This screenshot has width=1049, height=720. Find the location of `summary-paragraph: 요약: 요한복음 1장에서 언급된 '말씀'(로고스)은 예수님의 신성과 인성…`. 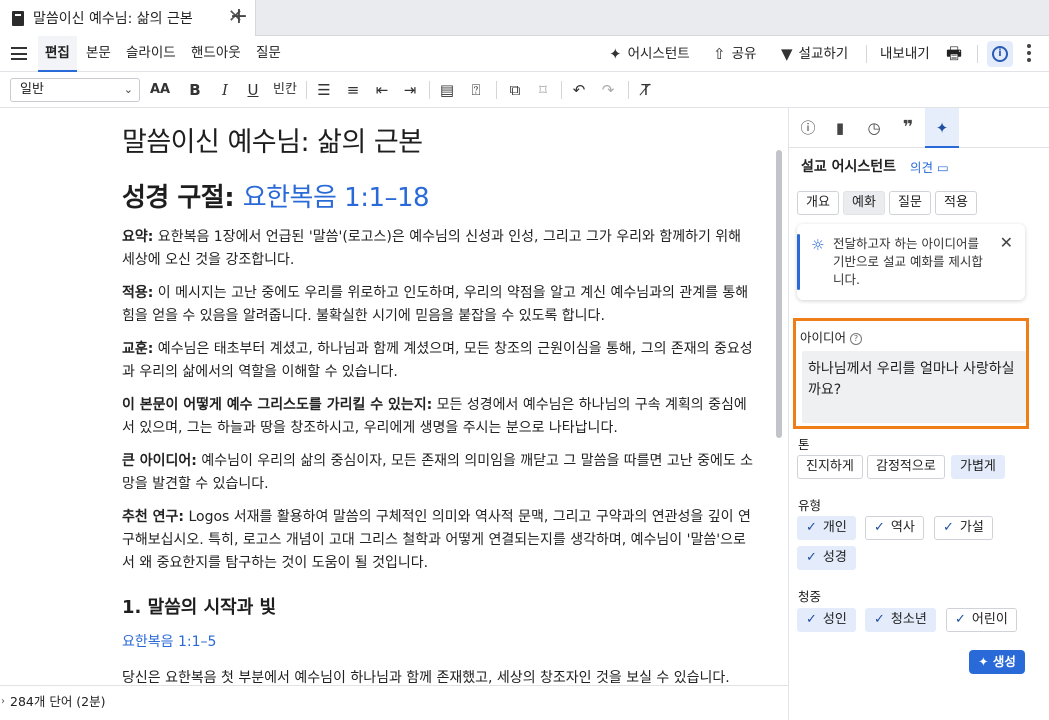

summary-paragraph: 요약: 요한복음 1장에서 언급된 '말씀'(로고스)은 예수님의 신성과 인성… is located at coordinates (440, 249).